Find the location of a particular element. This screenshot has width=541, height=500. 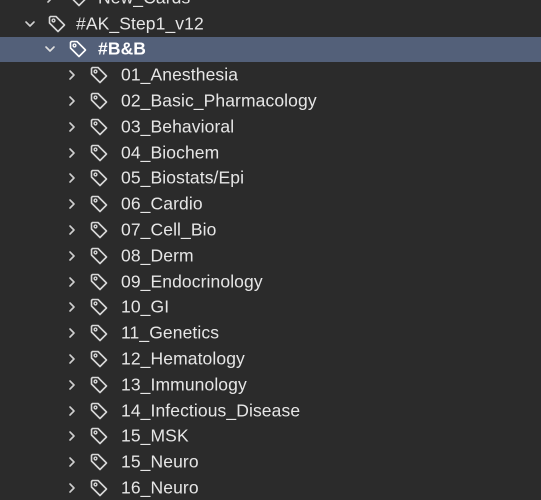

tree-item-label: 08_Derm is located at coordinates (157, 255).